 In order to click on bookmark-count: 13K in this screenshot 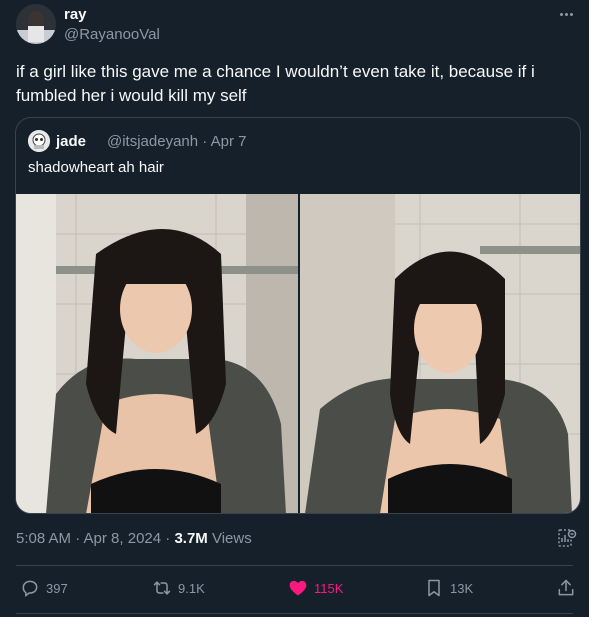, I will do `click(462, 588)`.